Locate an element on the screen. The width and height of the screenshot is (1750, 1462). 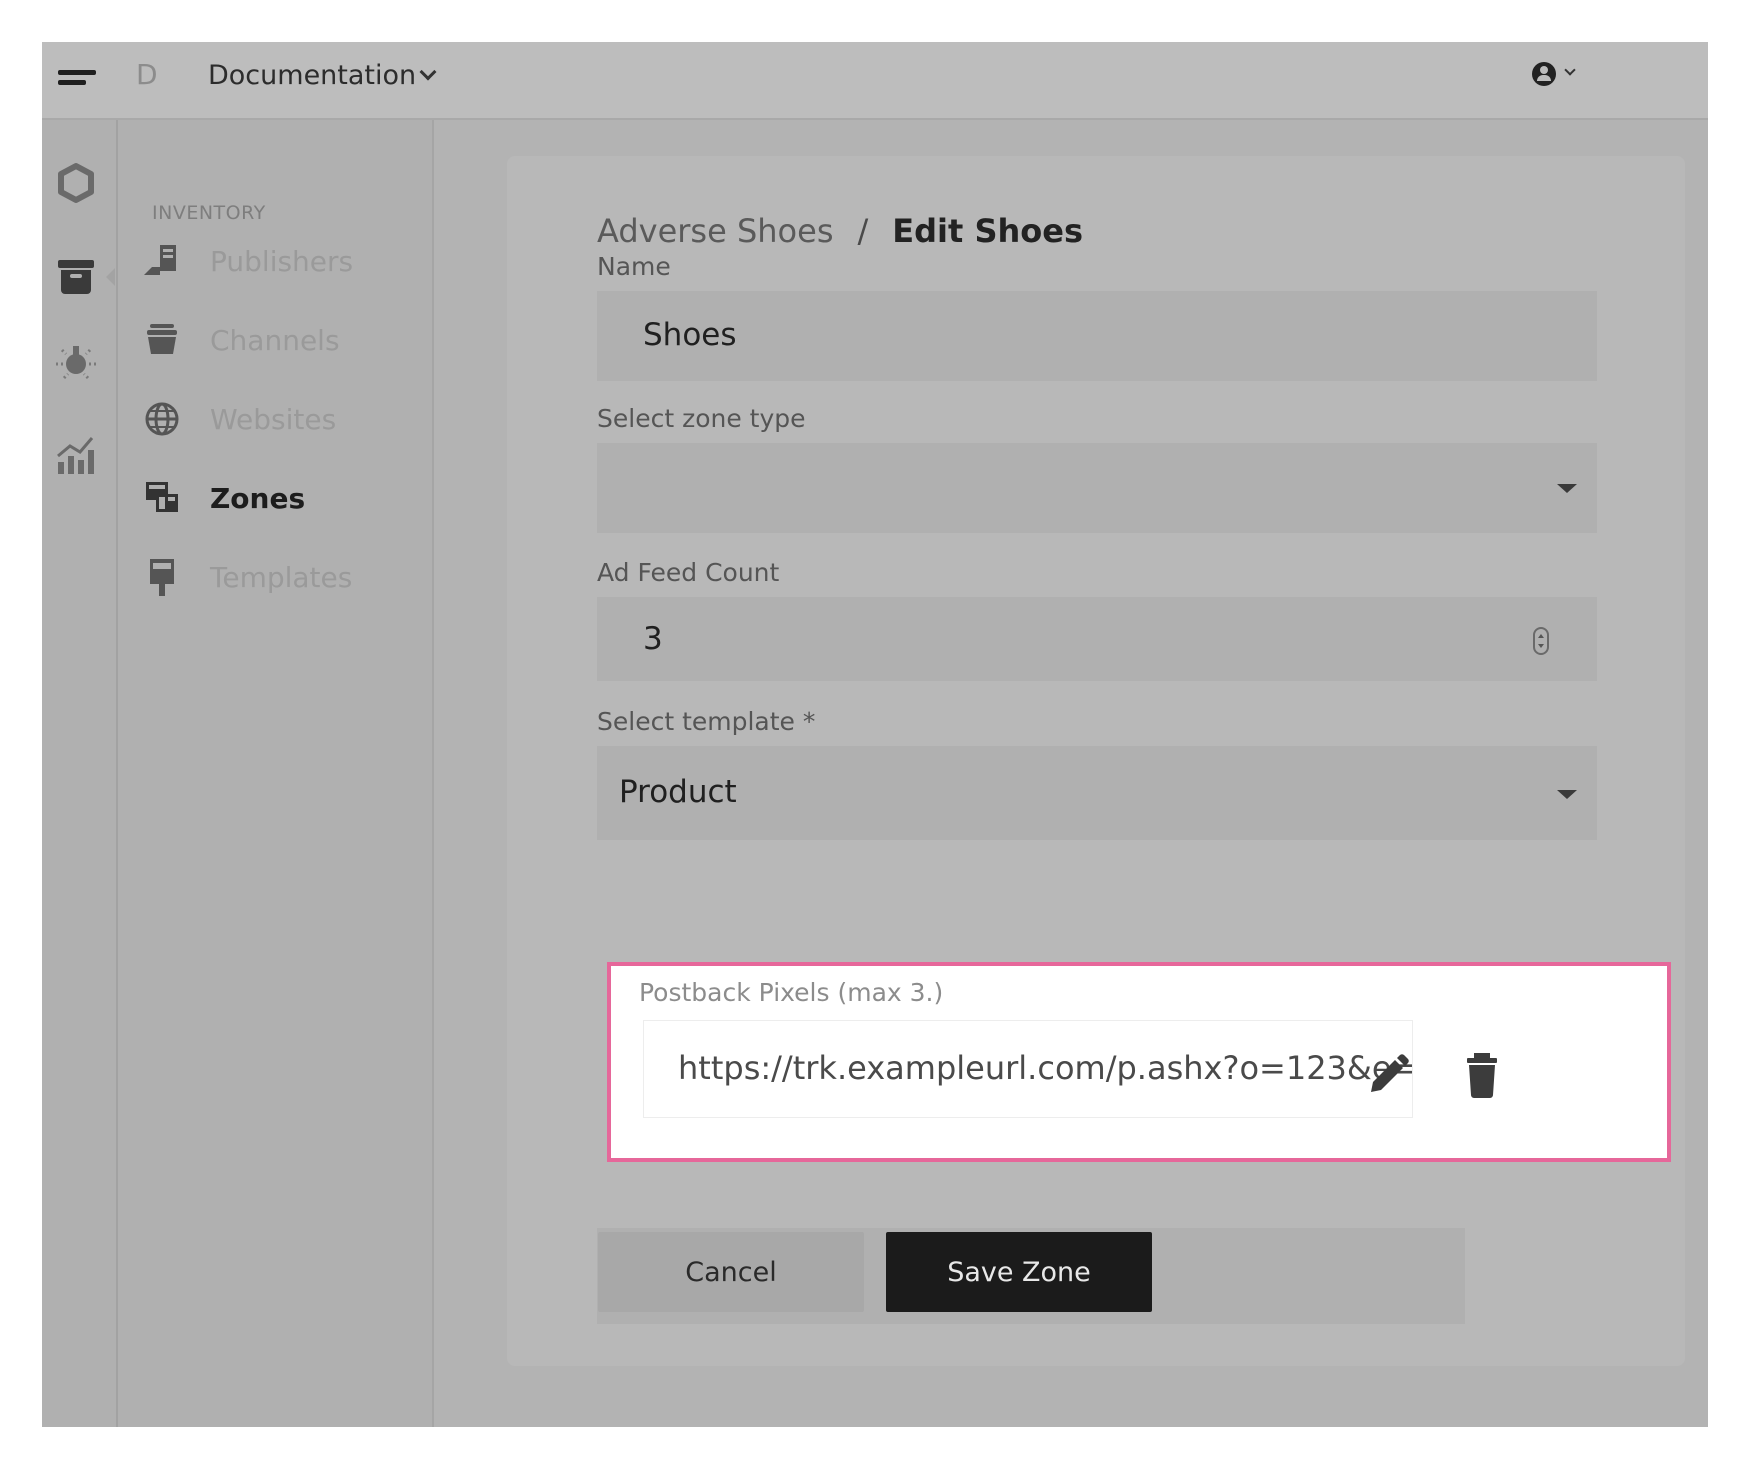
cancel-button: Cancel is located at coordinates (731, 1272).